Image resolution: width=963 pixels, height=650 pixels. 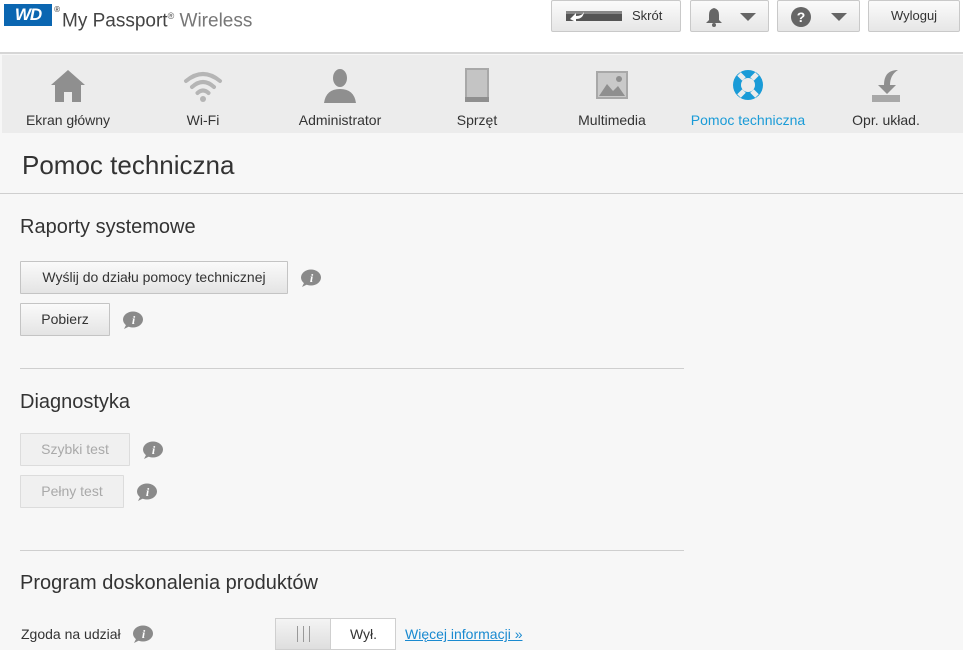 I want to click on main-nav: Ekran główny Wi-Fi Administrator Sprzęt, so click(x=482, y=94).